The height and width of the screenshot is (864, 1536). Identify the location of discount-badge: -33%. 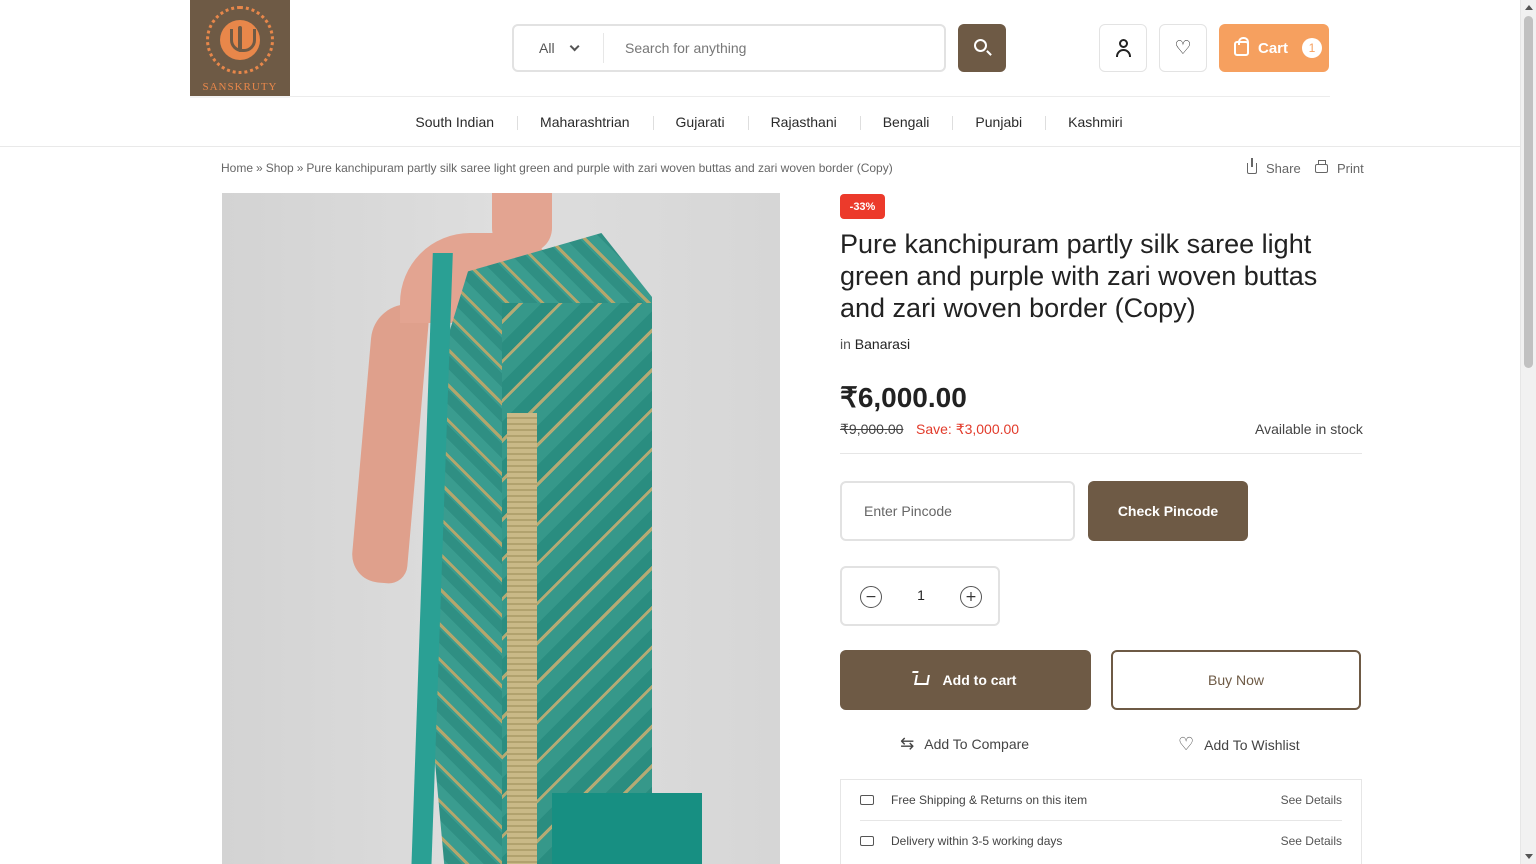
(862, 206).